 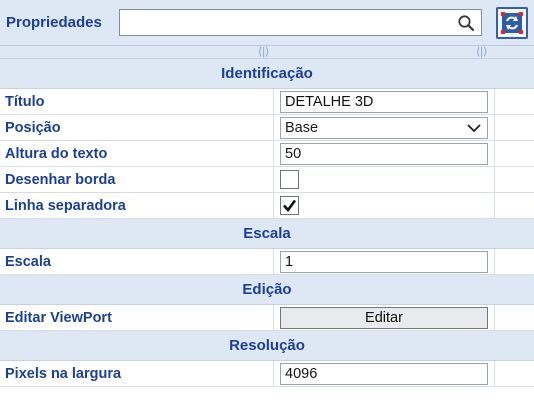 I want to click on property-label: Desenhar borda, so click(x=137, y=180).